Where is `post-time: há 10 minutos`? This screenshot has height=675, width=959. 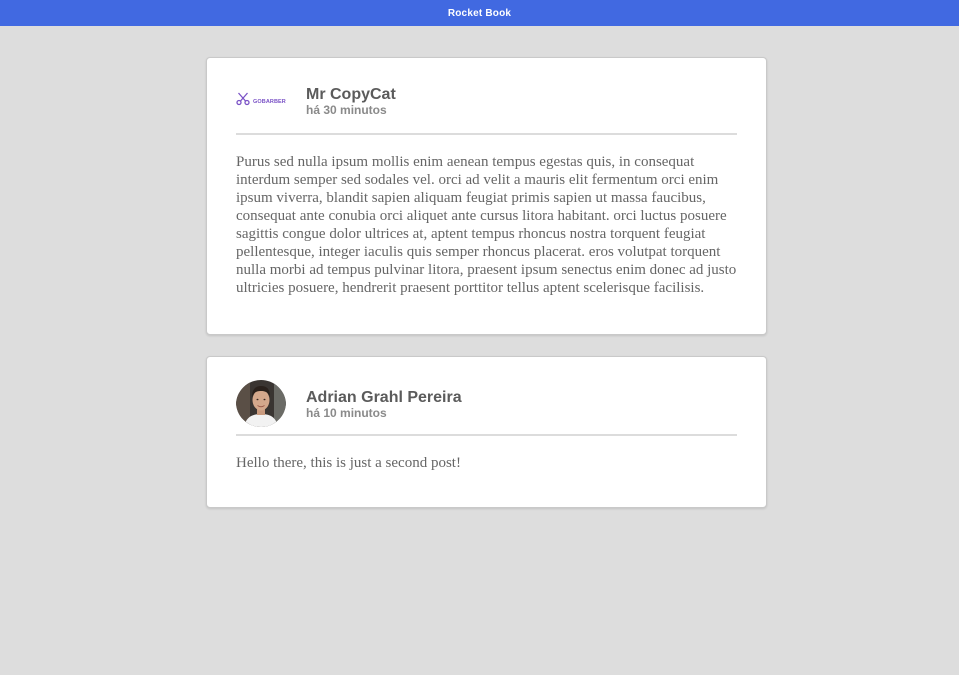
post-time: há 10 minutos is located at coordinates (346, 413).